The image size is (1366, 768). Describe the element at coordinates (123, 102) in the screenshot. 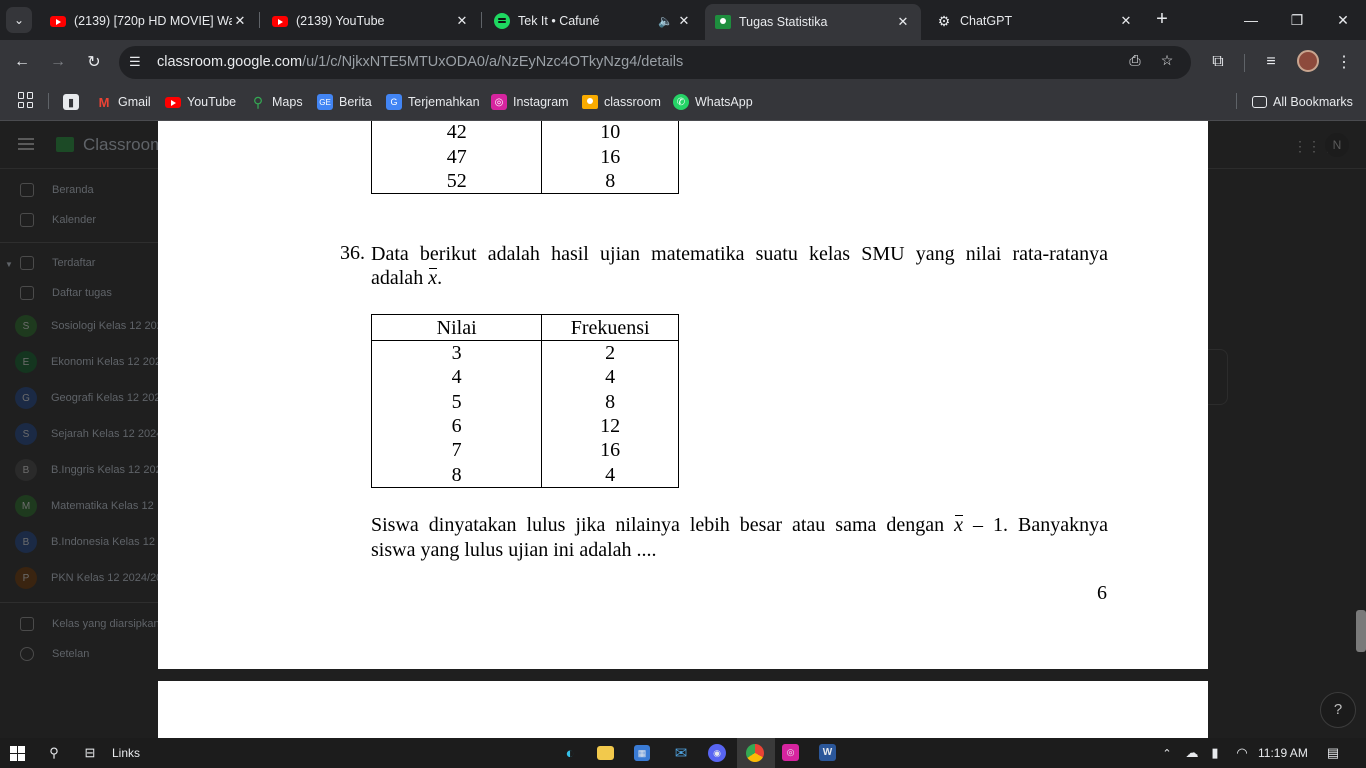

I see `bookmark-gmail: M Gmail` at that location.